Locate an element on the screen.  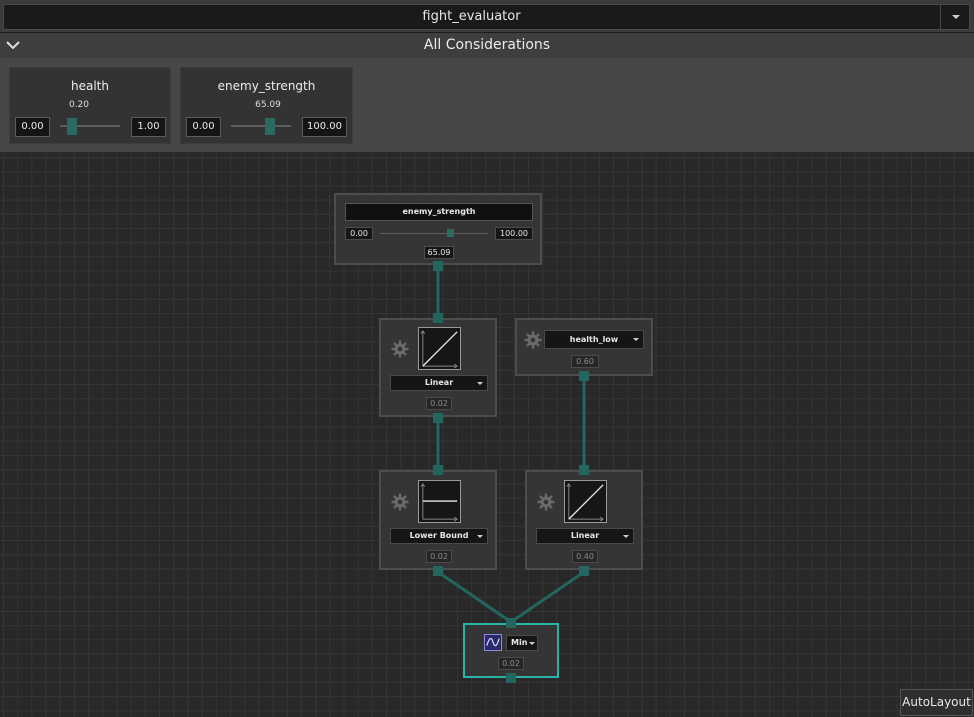
value-slider-track is located at coordinates (261, 126).